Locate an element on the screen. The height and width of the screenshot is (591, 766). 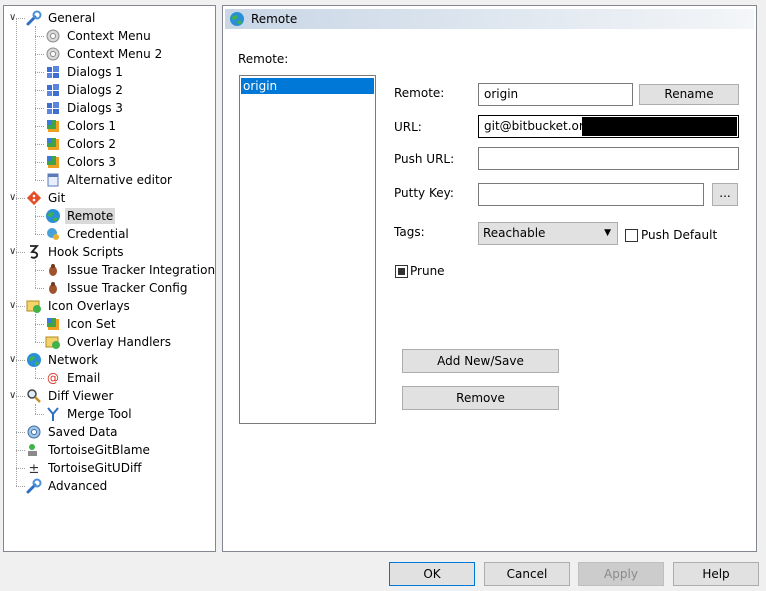
putty-key-input is located at coordinates (591, 194).